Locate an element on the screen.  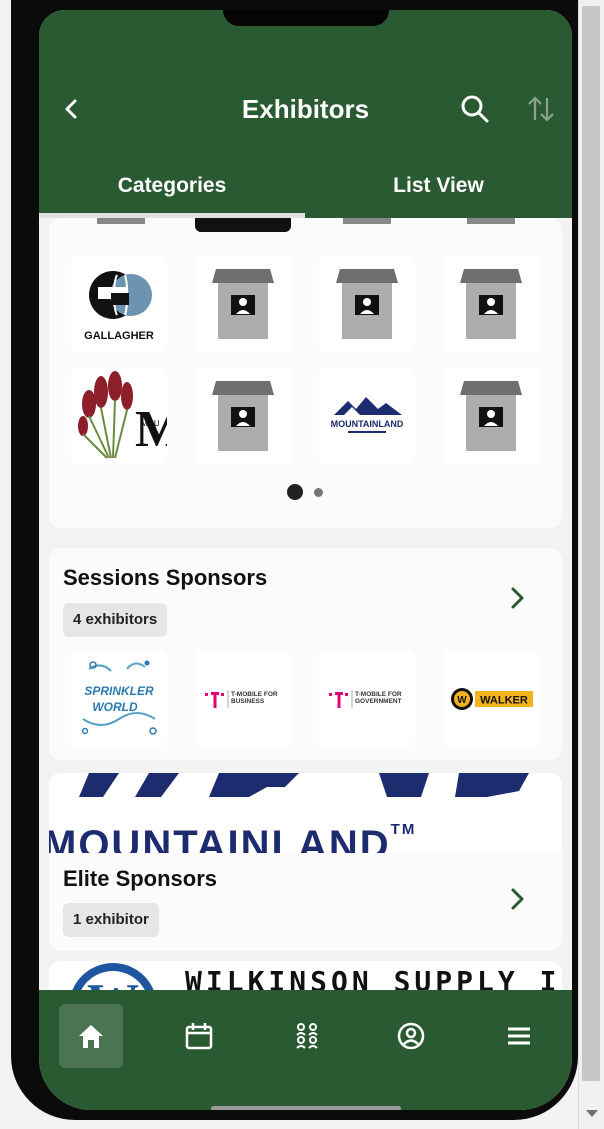
bottom-navigation is located at coordinates (305, 1050).